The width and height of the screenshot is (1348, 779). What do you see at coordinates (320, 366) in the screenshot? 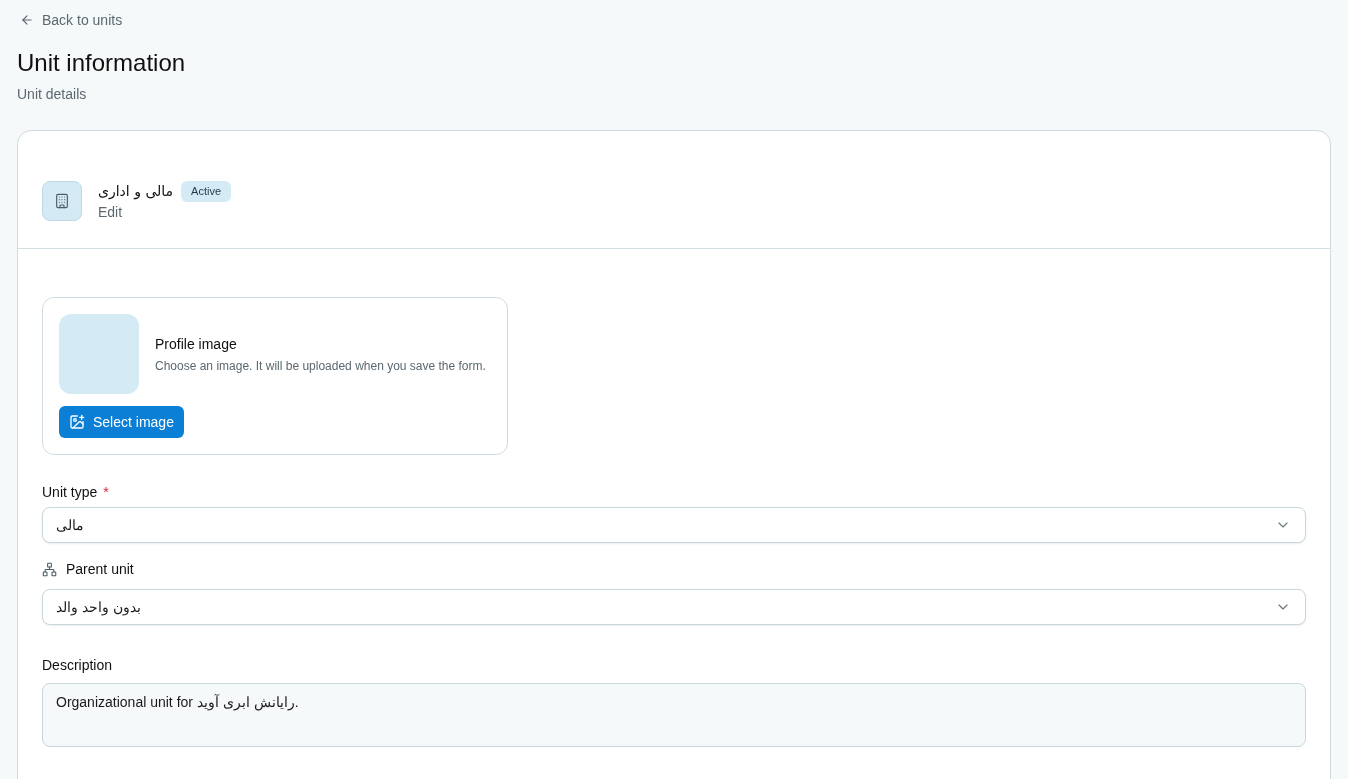
I see `profile-image-hint: Choose an image. It will be uploaded when you save the form.` at bounding box center [320, 366].